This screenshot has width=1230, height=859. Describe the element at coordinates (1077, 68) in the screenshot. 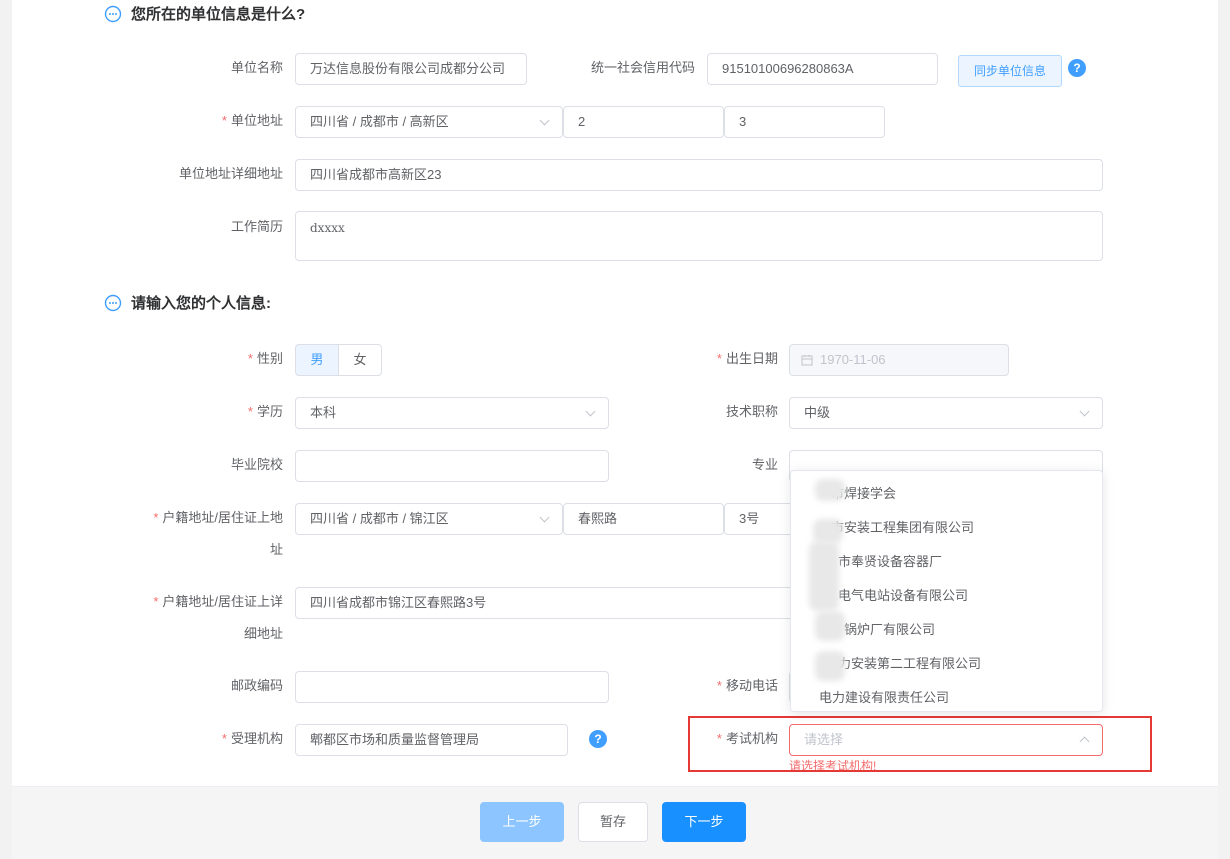

I see `help-icon: ?` at that location.